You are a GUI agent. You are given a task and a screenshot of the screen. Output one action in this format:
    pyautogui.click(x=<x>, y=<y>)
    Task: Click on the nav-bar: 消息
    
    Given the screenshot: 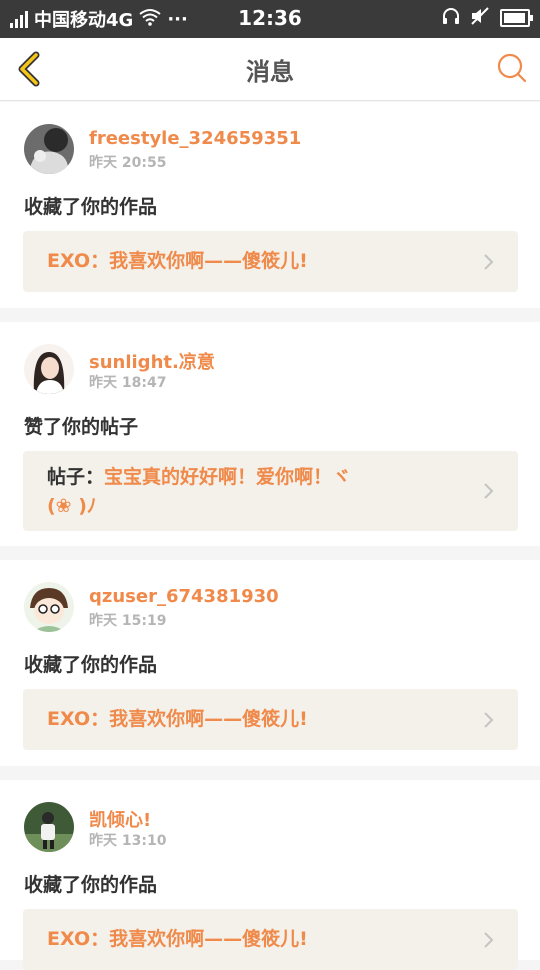 What is the action you would take?
    pyautogui.click(x=270, y=69)
    